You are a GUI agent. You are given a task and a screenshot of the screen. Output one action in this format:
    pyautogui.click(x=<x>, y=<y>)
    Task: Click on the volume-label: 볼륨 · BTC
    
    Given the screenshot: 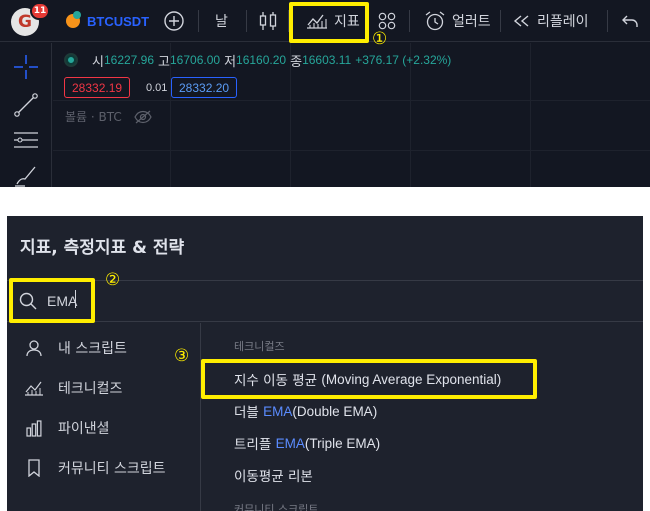 What is the action you would take?
    pyautogui.click(x=93, y=117)
    